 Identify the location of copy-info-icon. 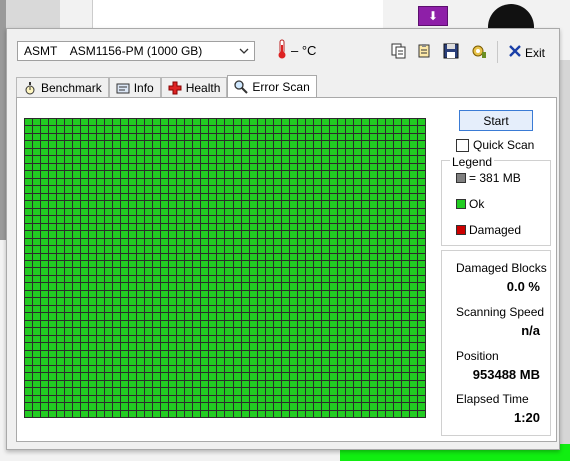
(425, 51).